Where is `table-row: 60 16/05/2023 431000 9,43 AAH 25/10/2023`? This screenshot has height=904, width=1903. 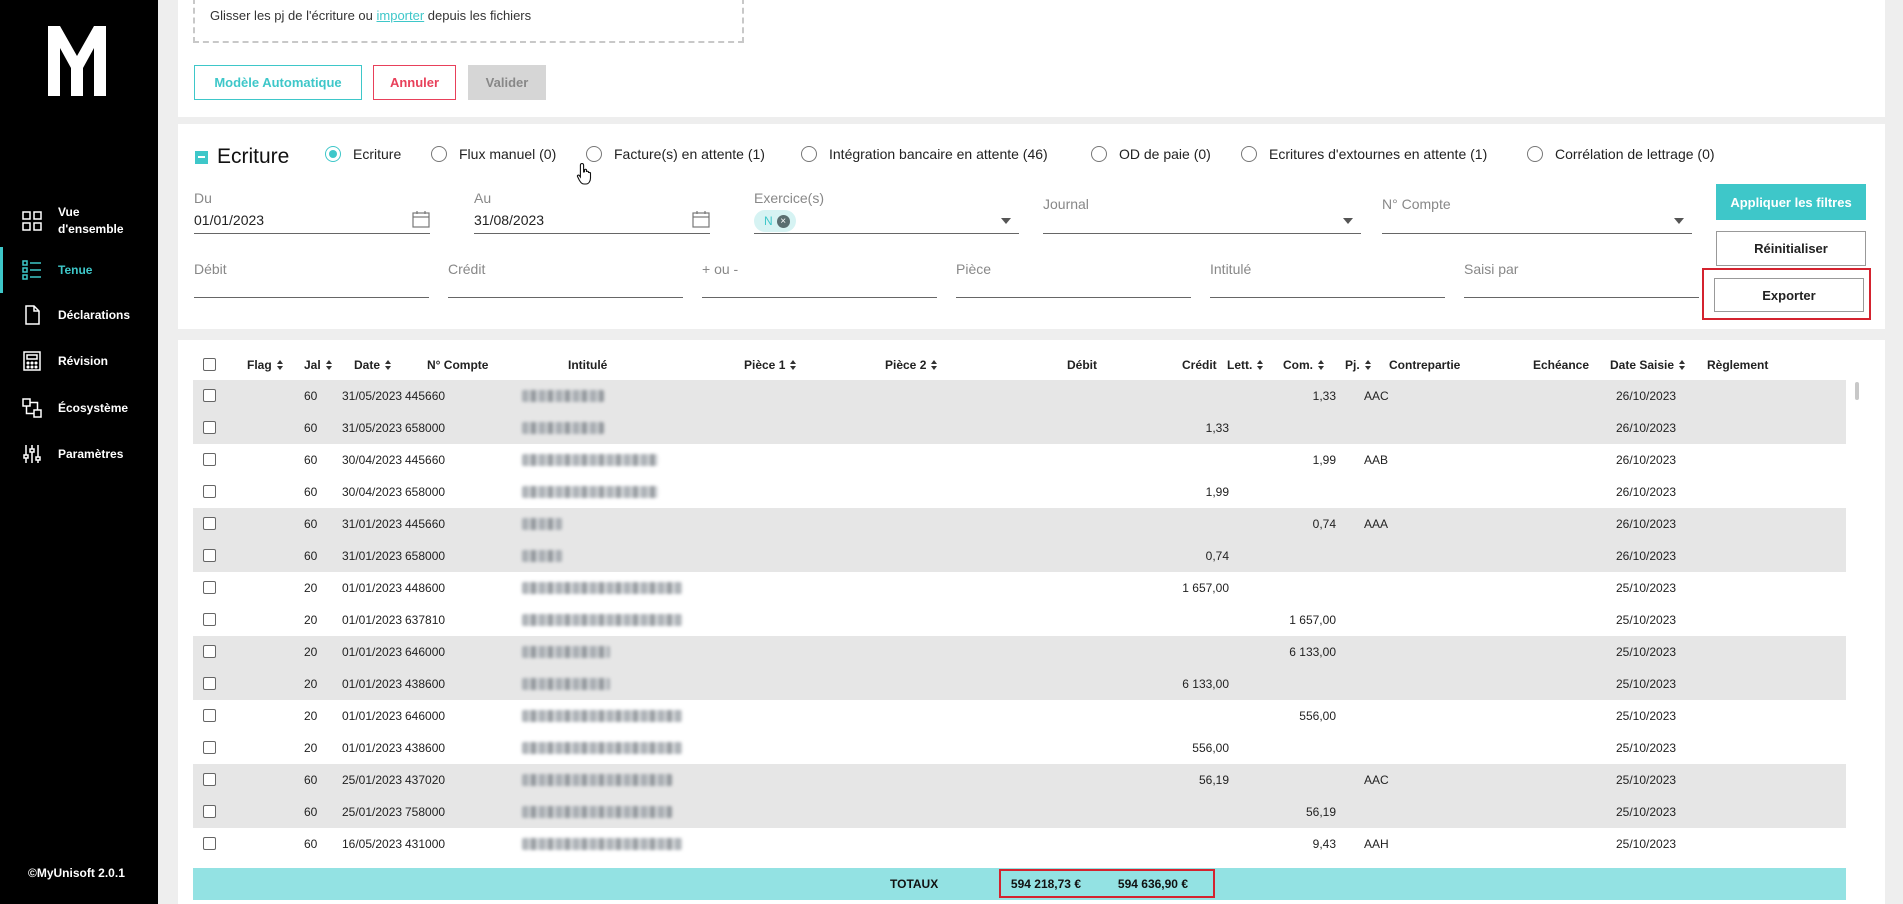 table-row: 60 16/05/2023 431000 9,43 AAH 25/10/2023 is located at coordinates (1019, 844).